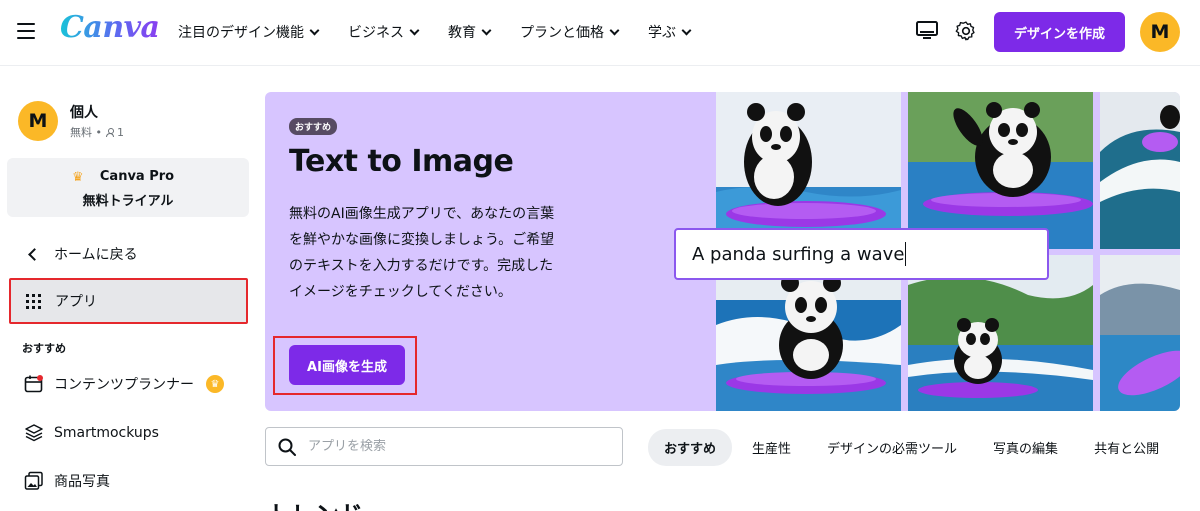 This screenshot has width=1200, height=511. I want to click on avatar: M, so click(1160, 32).